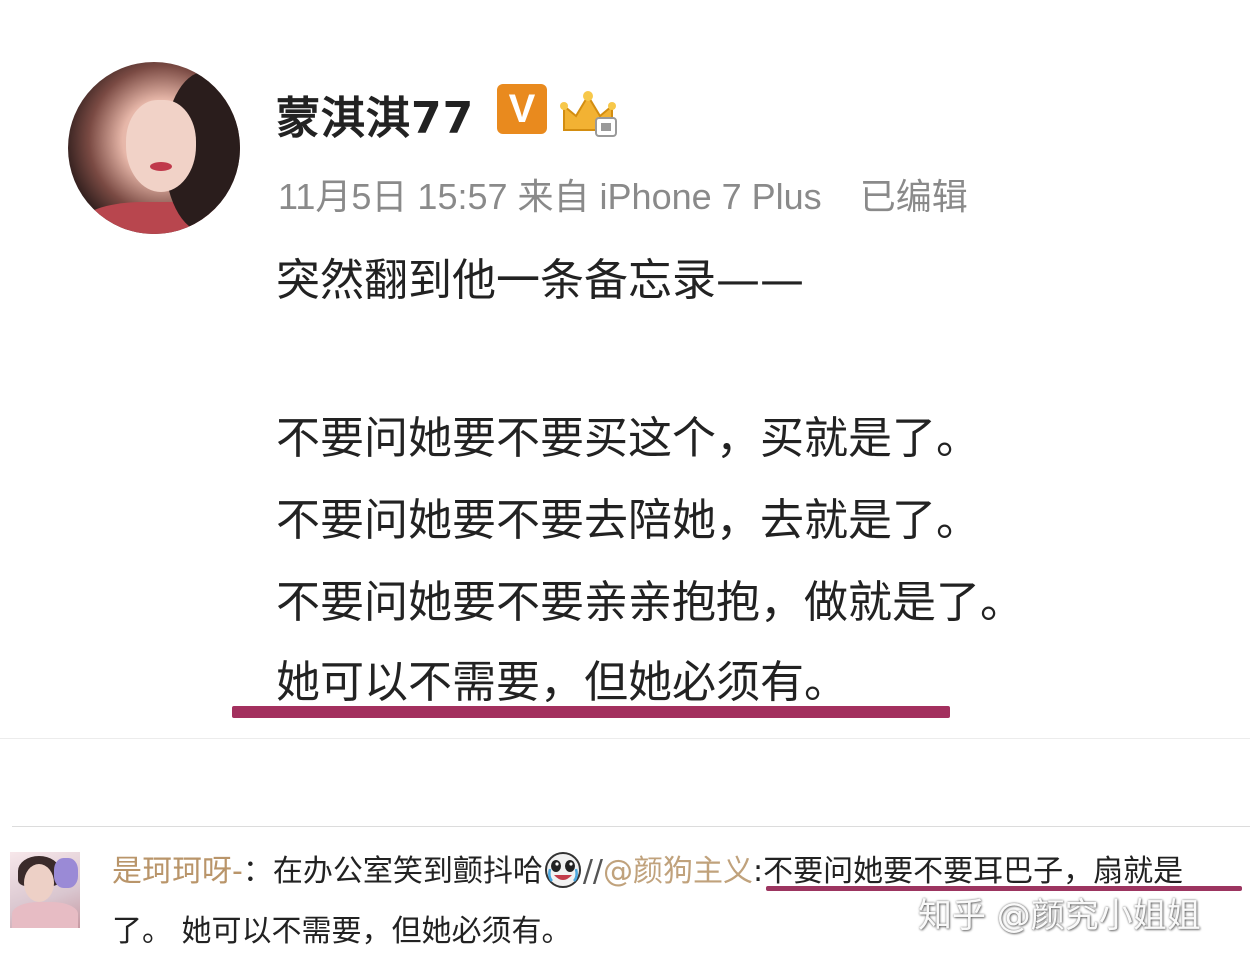 The height and width of the screenshot is (958, 1250). I want to click on post-text-line: 突然翻到他一条备忘录——, so click(540, 280).